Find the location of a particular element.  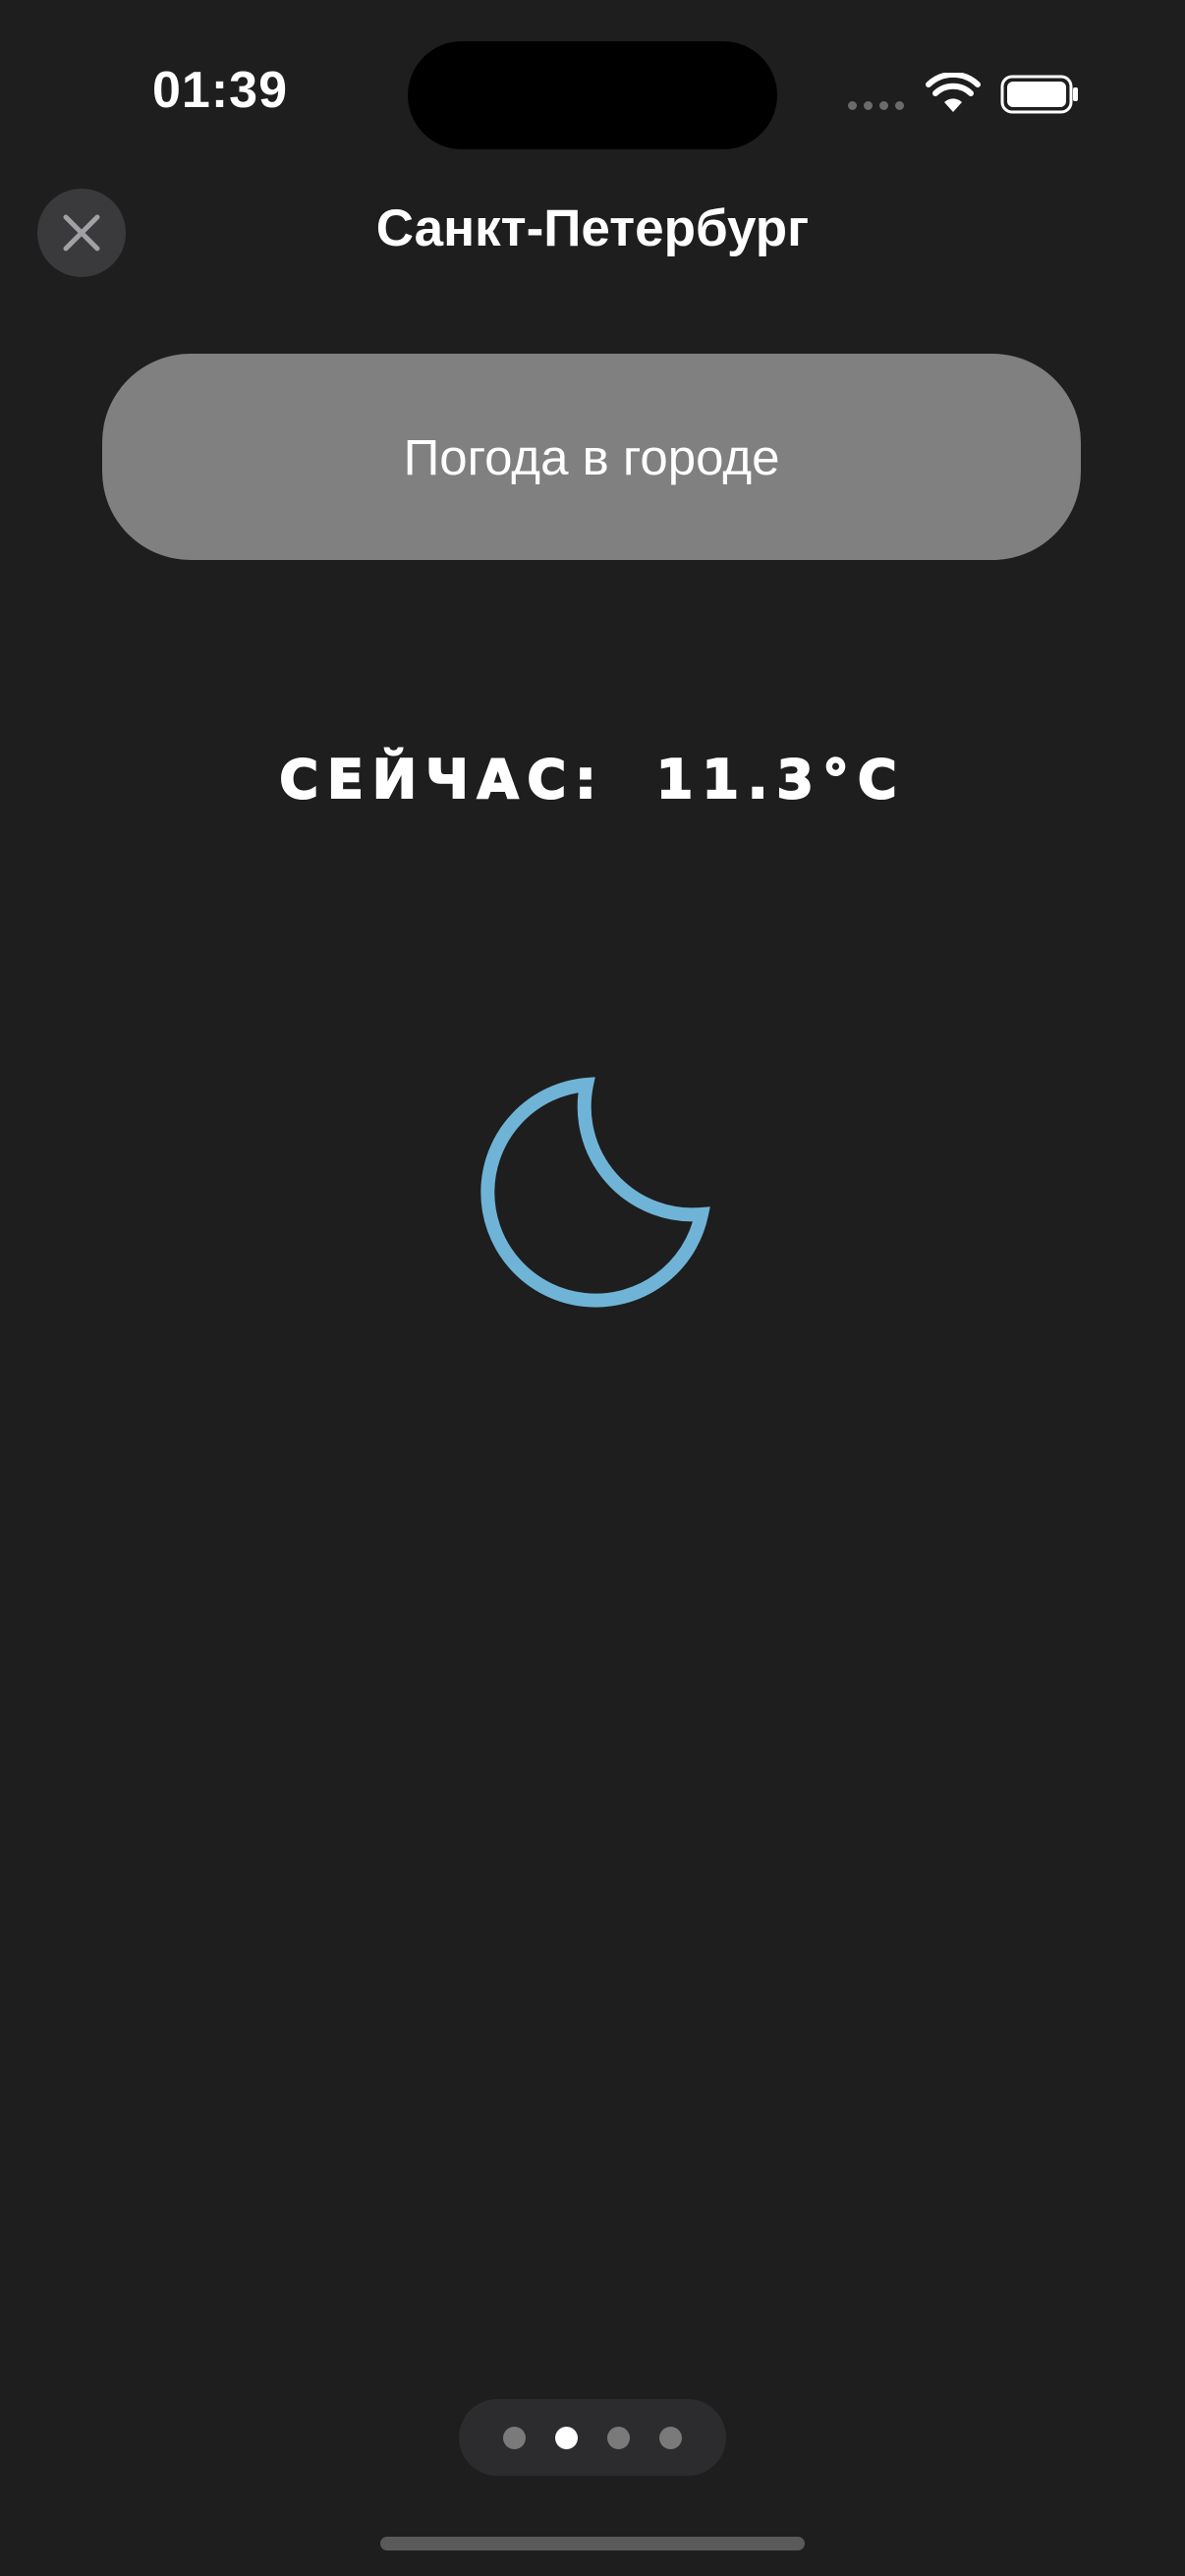

moon-icon is located at coordinates (595, 1192).